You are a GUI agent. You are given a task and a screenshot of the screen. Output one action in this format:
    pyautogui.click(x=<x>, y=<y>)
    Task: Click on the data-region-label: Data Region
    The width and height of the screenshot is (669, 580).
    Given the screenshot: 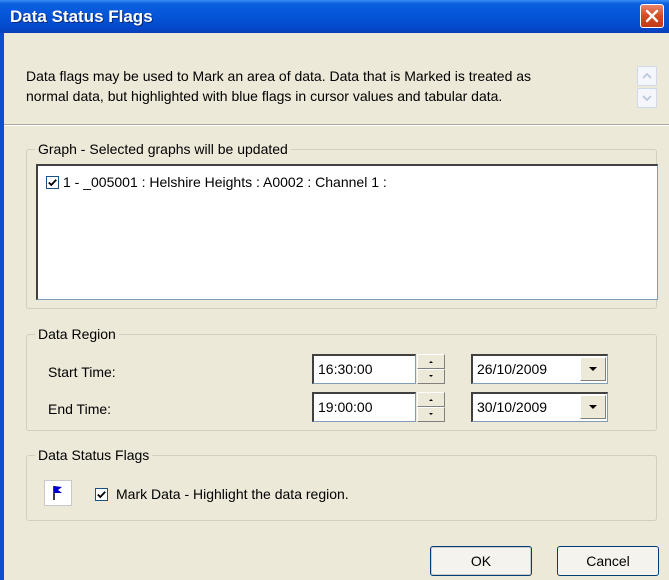 What is the action you would take?
    pyautogui.click(x=77, y=334)
    